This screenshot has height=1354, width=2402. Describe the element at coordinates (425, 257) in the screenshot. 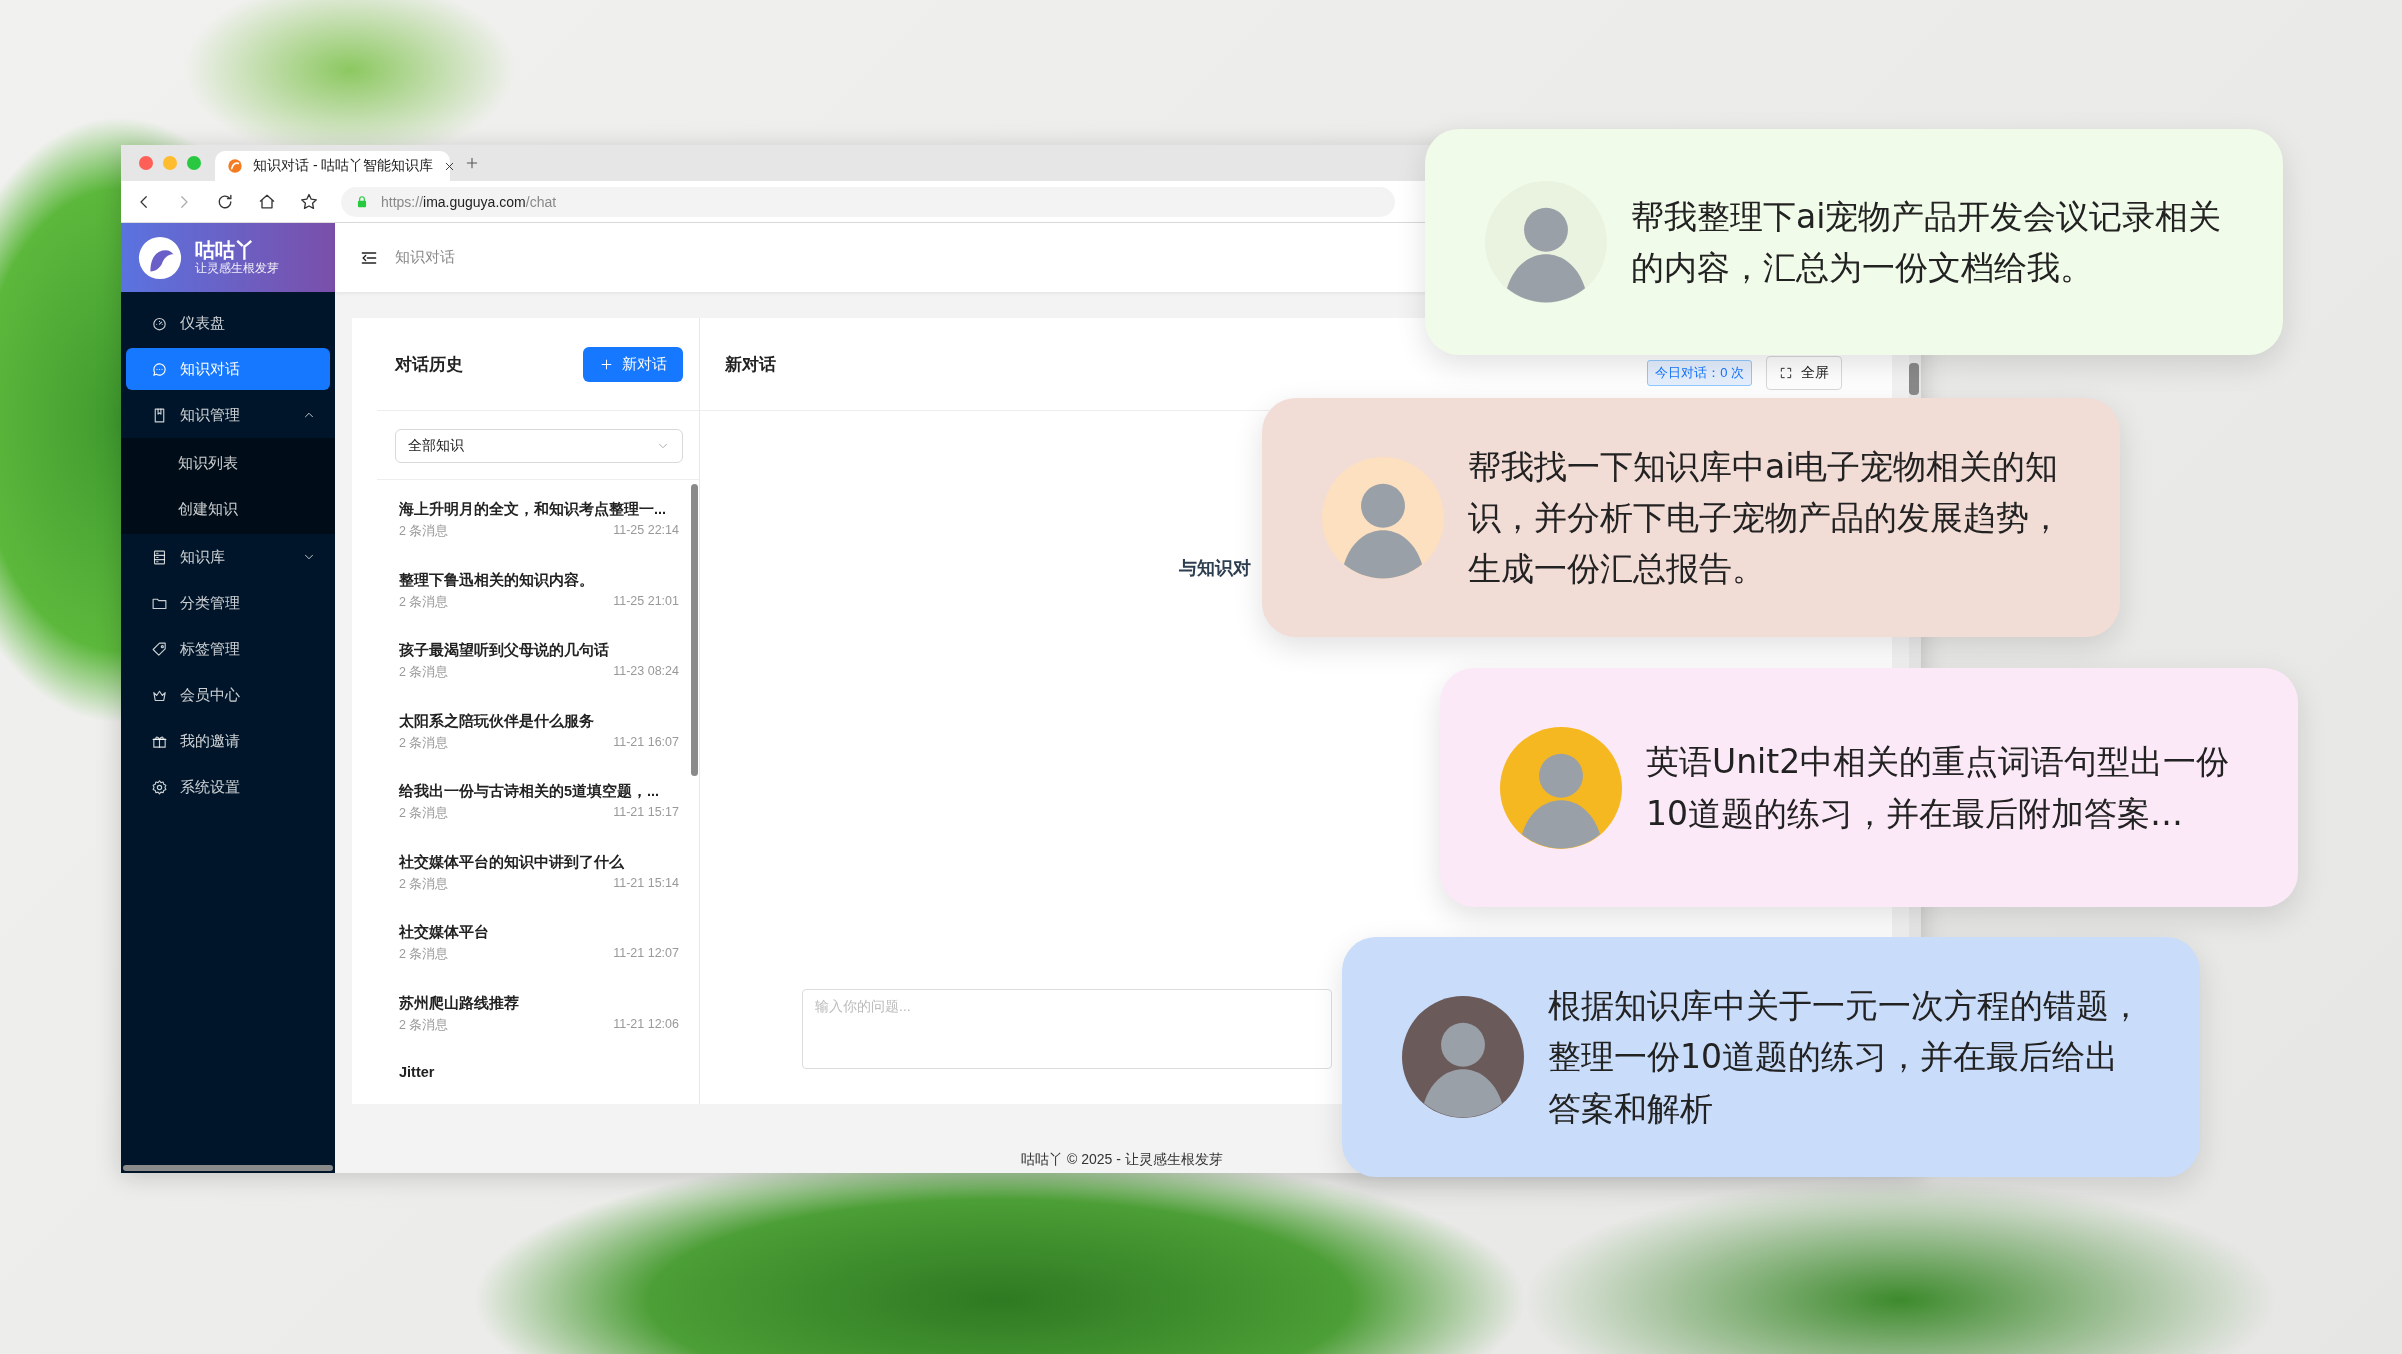

I see `breadcrumb: 知识对话` at that location.